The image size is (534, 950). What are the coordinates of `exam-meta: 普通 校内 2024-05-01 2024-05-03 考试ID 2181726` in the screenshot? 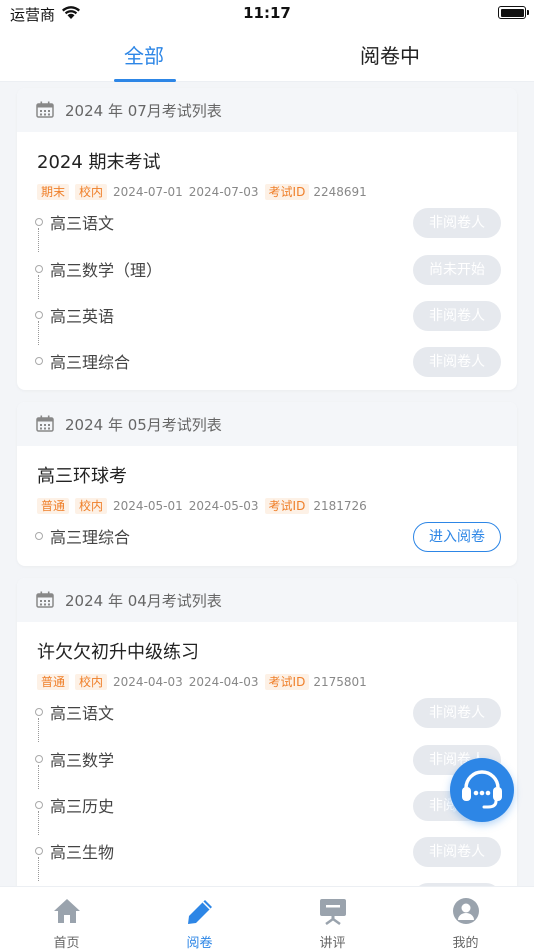 It's located at (202, 506).